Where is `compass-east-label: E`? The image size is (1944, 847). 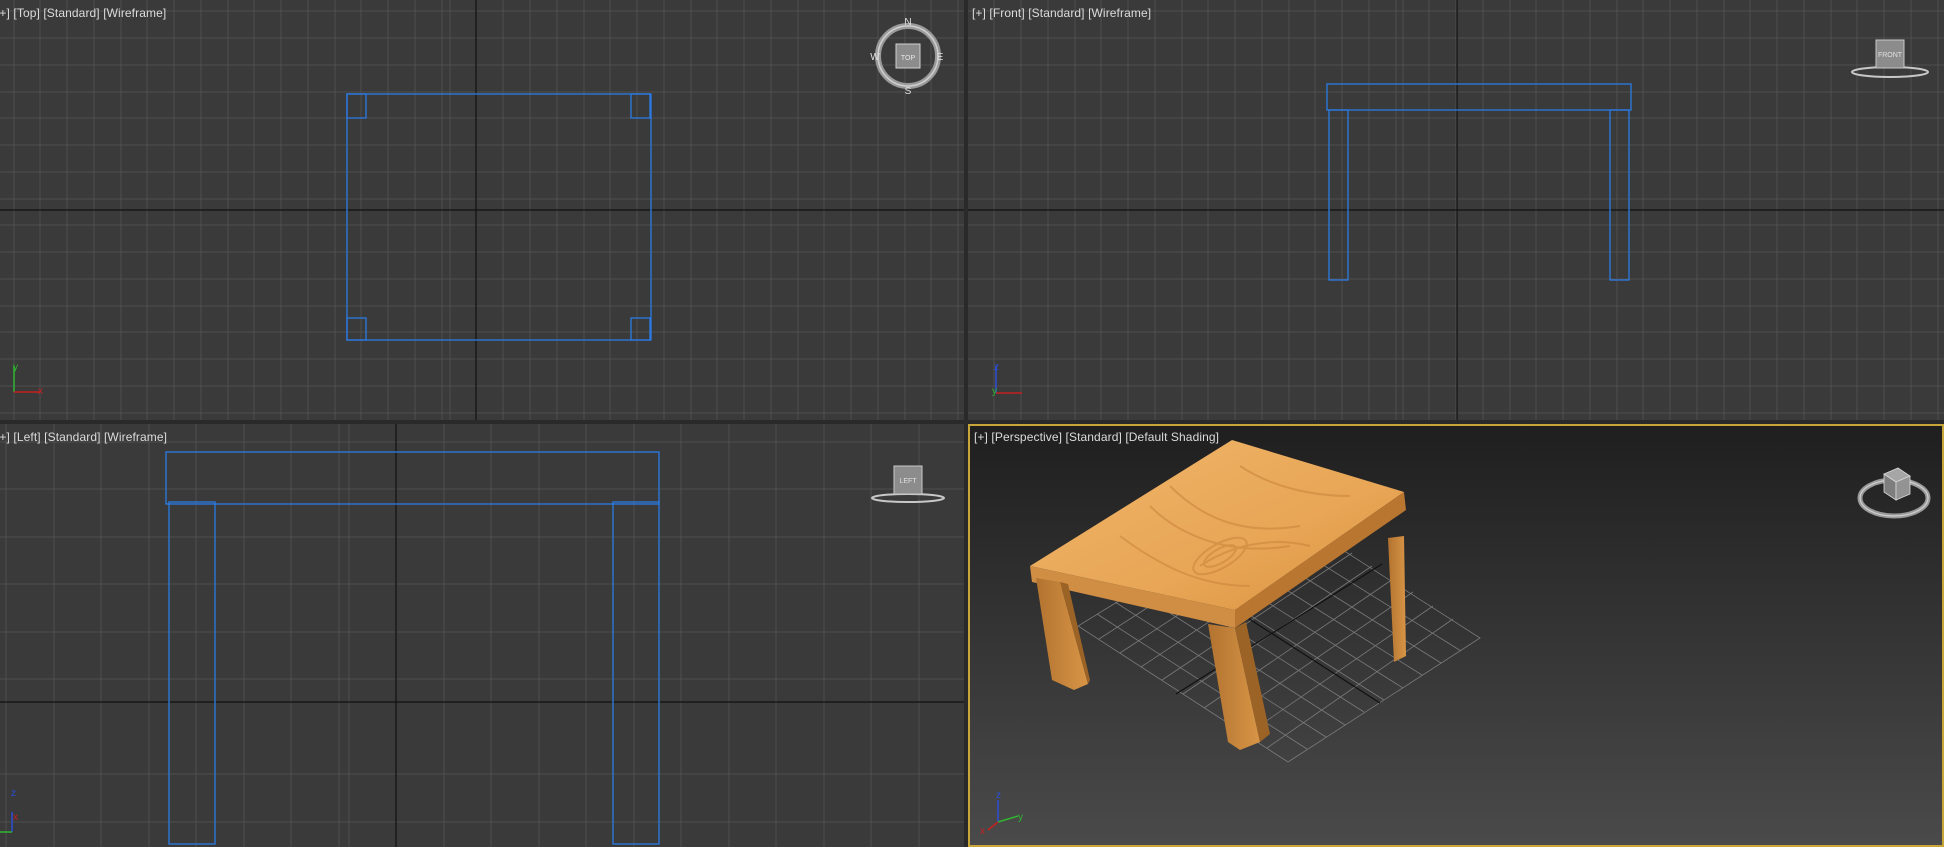
compass-east-label: E is located at coordinates (940, 57).